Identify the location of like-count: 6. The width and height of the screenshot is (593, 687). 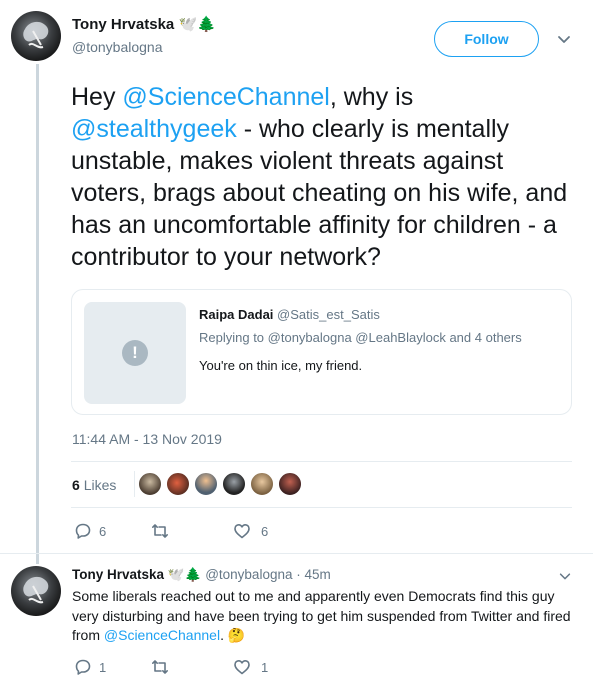
(265, 531).